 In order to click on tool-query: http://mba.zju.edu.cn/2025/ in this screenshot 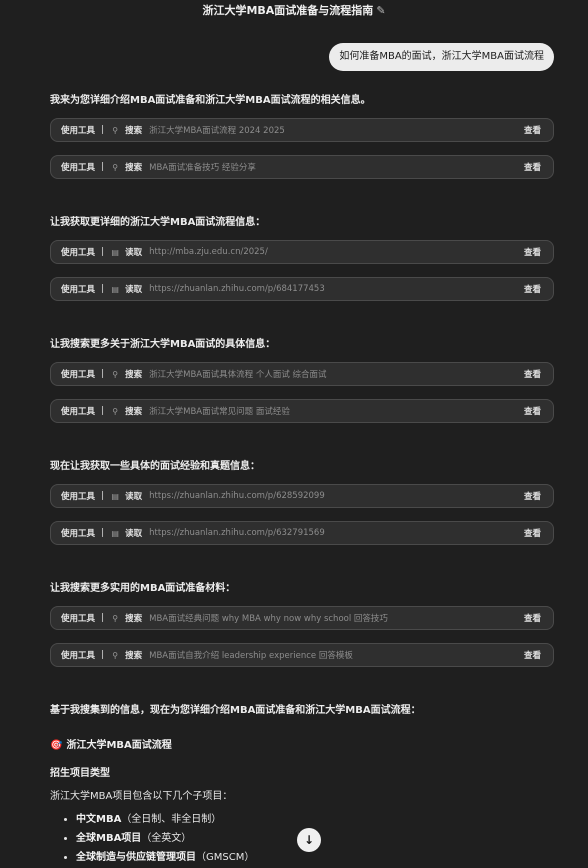, I will do `click(208, 252)`.